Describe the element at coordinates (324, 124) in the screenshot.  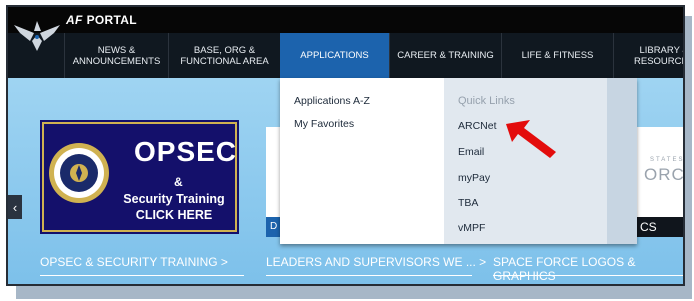
I see `menu-item-my-favorites: My Favorites` at that location.